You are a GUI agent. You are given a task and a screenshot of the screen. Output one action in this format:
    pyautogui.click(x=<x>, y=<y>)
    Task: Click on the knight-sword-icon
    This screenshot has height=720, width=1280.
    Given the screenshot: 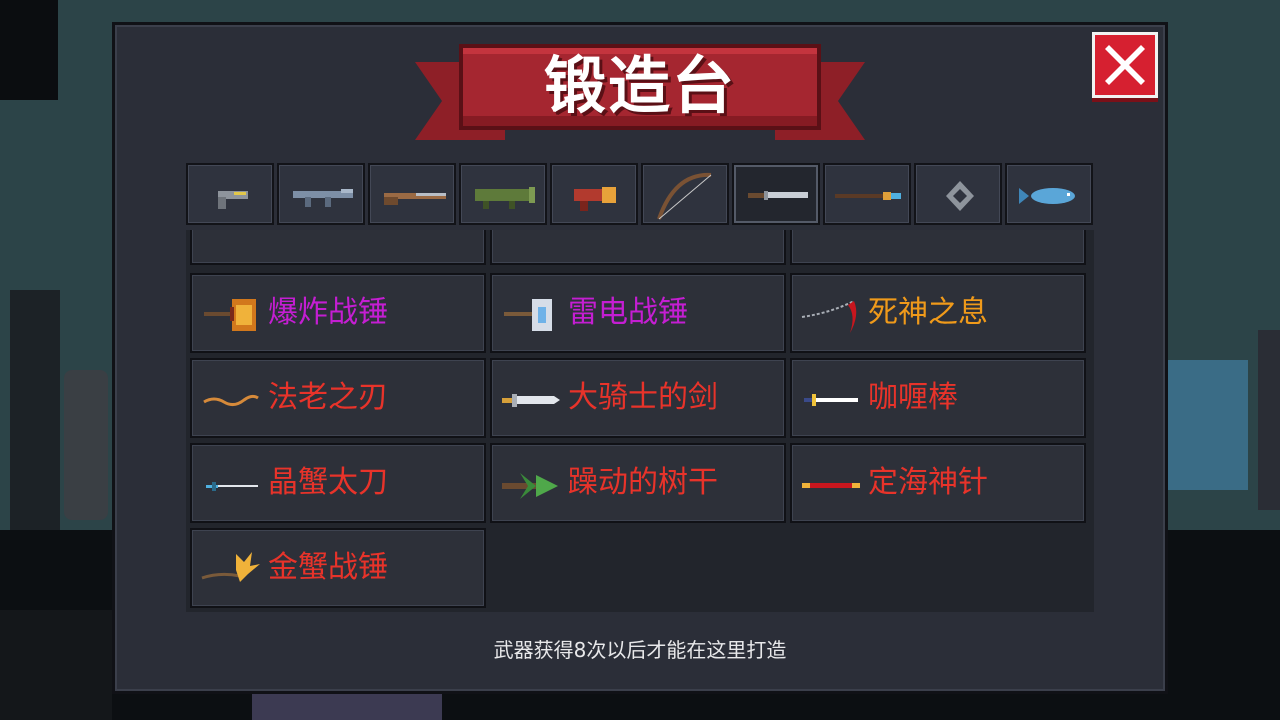 What is the action you would take?
    pyautogui.click(x=531, y=400)
    